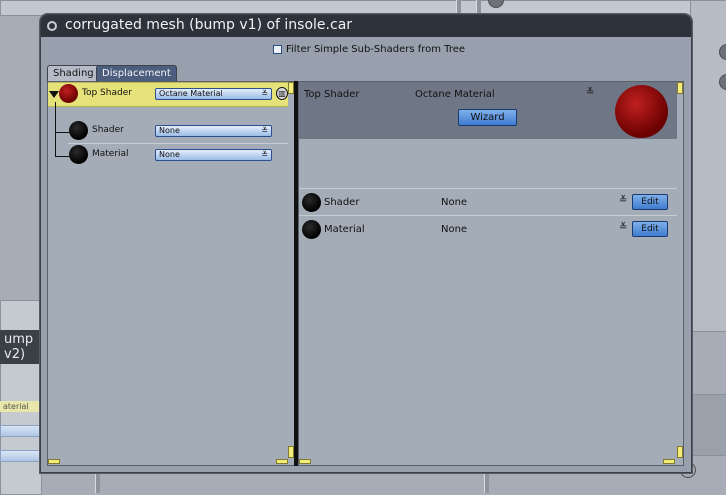  I want to click on detail-top-value: Octane Material, so click(455, 94).